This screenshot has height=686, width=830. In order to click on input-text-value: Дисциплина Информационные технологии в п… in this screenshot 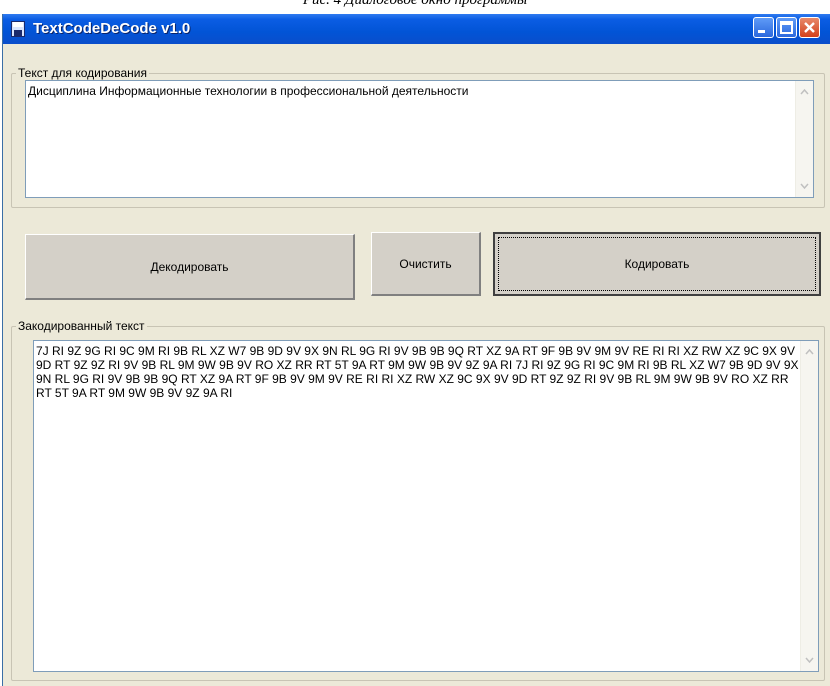, I will do `click(248, 91)`.